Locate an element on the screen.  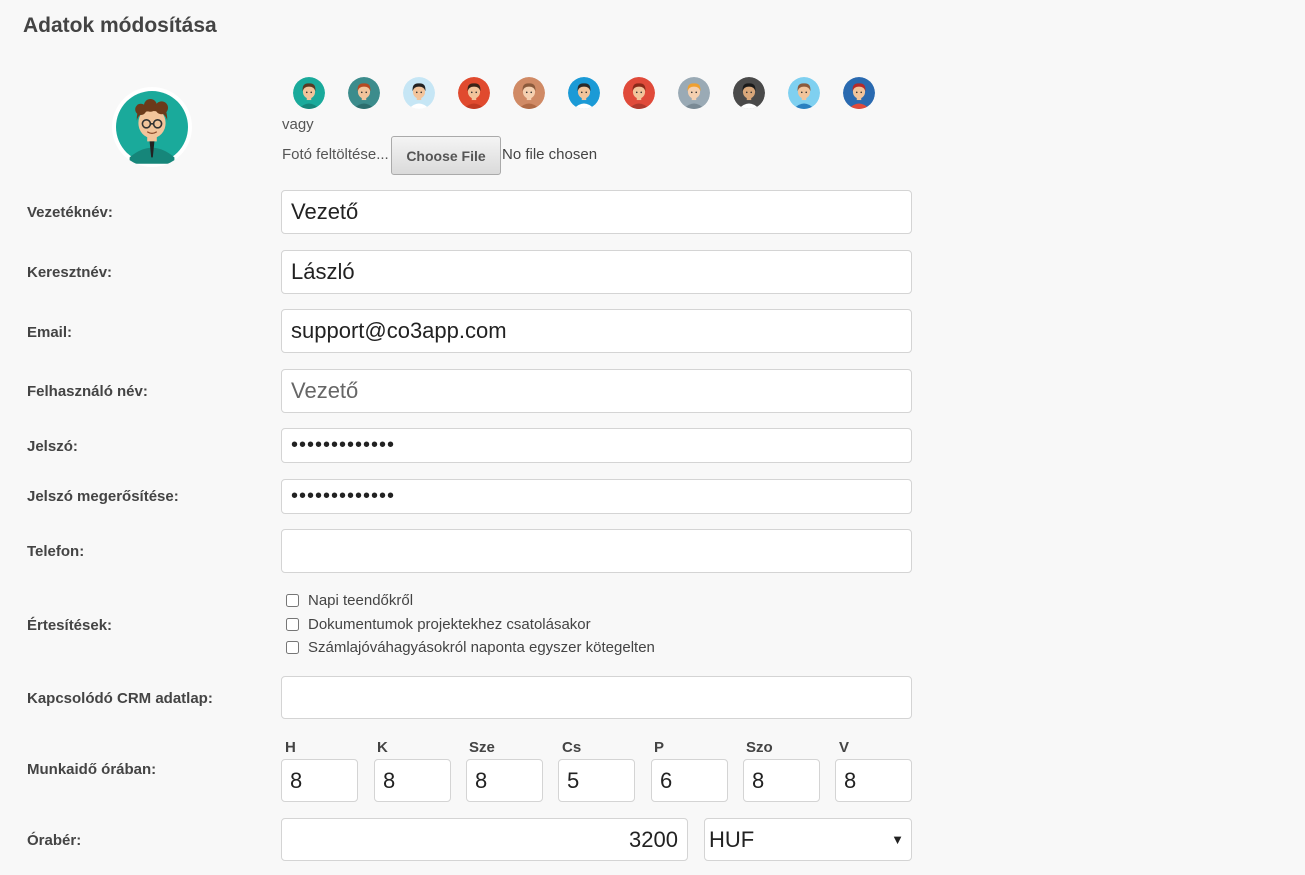
profile-avatar is located at coordinates (152, 127).